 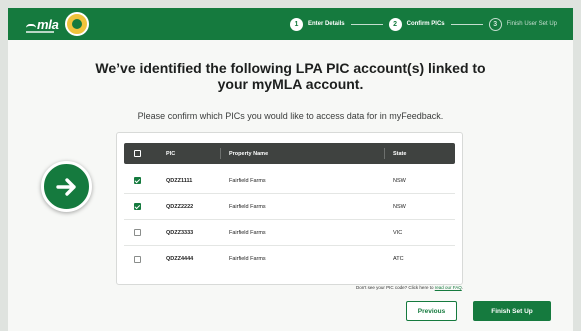 What do you see at coordinates (398, 259) in the screenshot?
I see `cell-state: ATC` at bounding box center [398, 259].